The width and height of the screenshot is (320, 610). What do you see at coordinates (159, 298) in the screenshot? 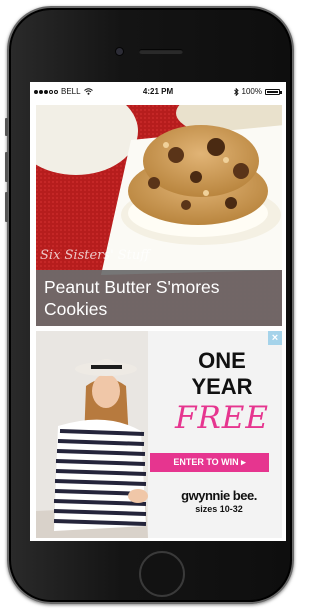
I see `article-title: Peanut Butter S'mores Cookies` at bounding box center [159, 298].